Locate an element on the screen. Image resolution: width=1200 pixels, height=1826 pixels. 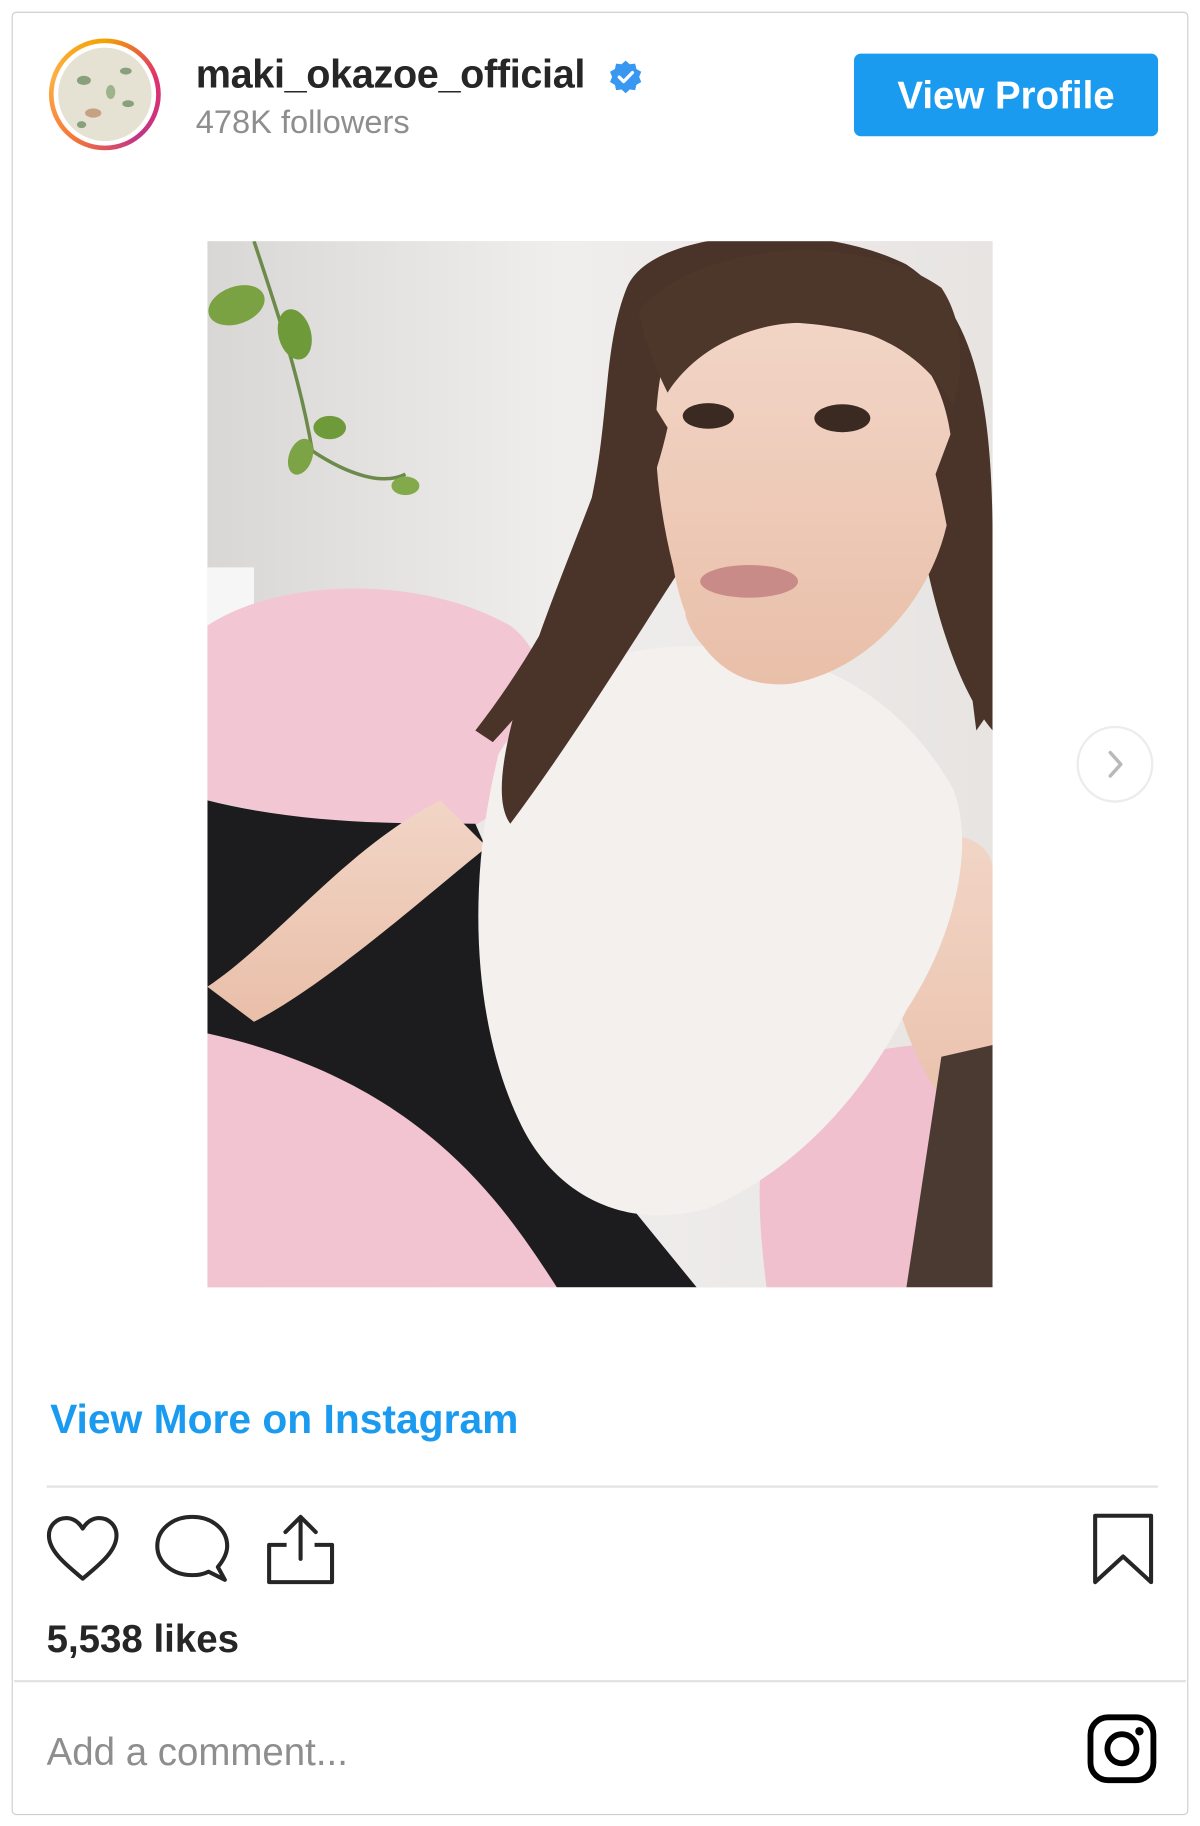
avatar is located at coordinates (104, 94).